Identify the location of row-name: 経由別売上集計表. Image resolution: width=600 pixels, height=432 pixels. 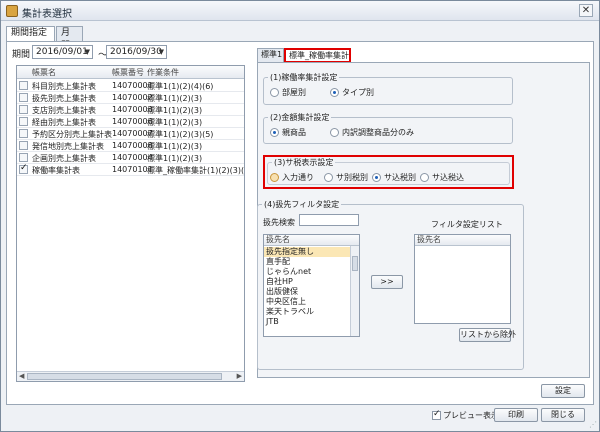
(64, 122).